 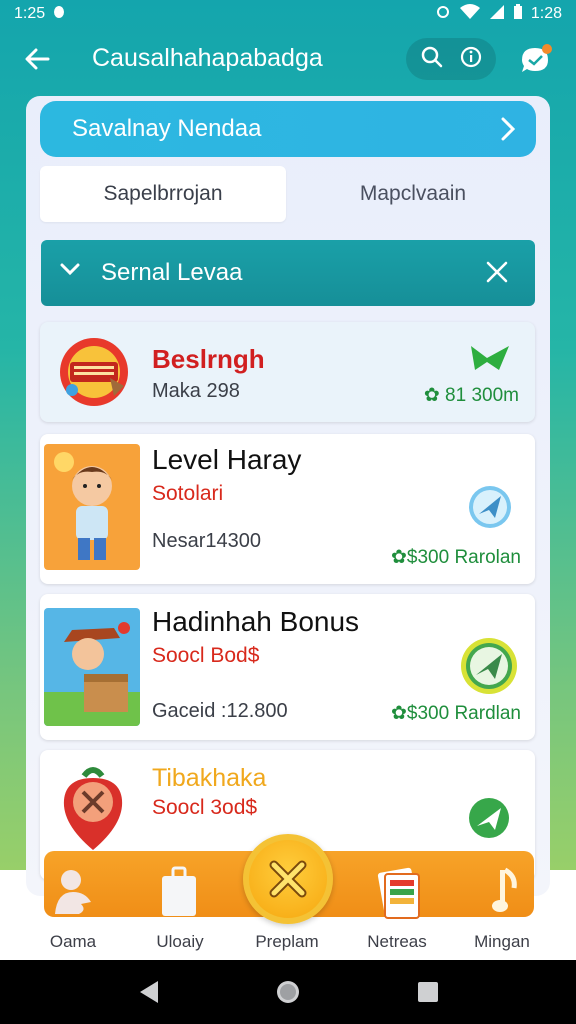 I want to click on search-button, so click(x=432, y=59).